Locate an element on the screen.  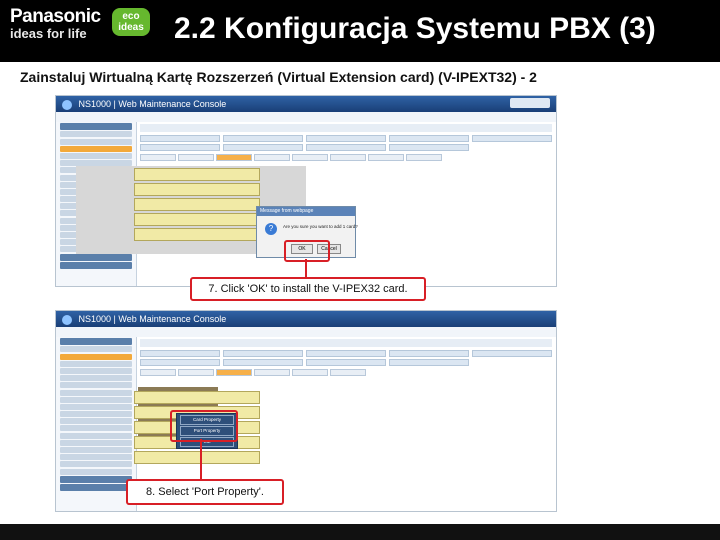
port-property-highlight is located at coordinates (204, 426).